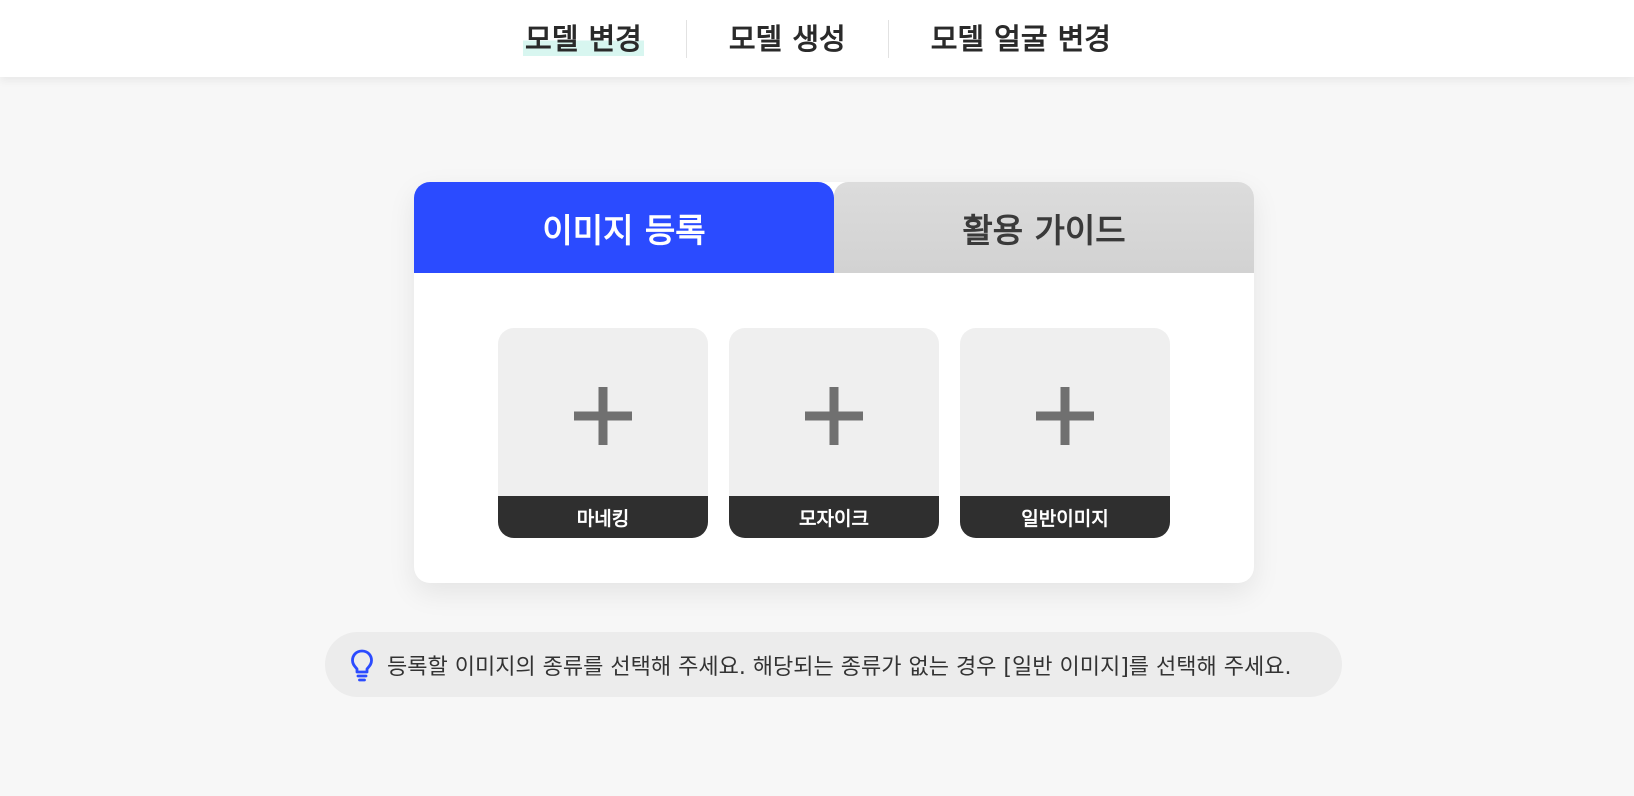 The height and width of the screenshot is (796, 1634). I want to click on nav-tab-model-face-change: 모델 얼굴 변경, so click(1021, 39).